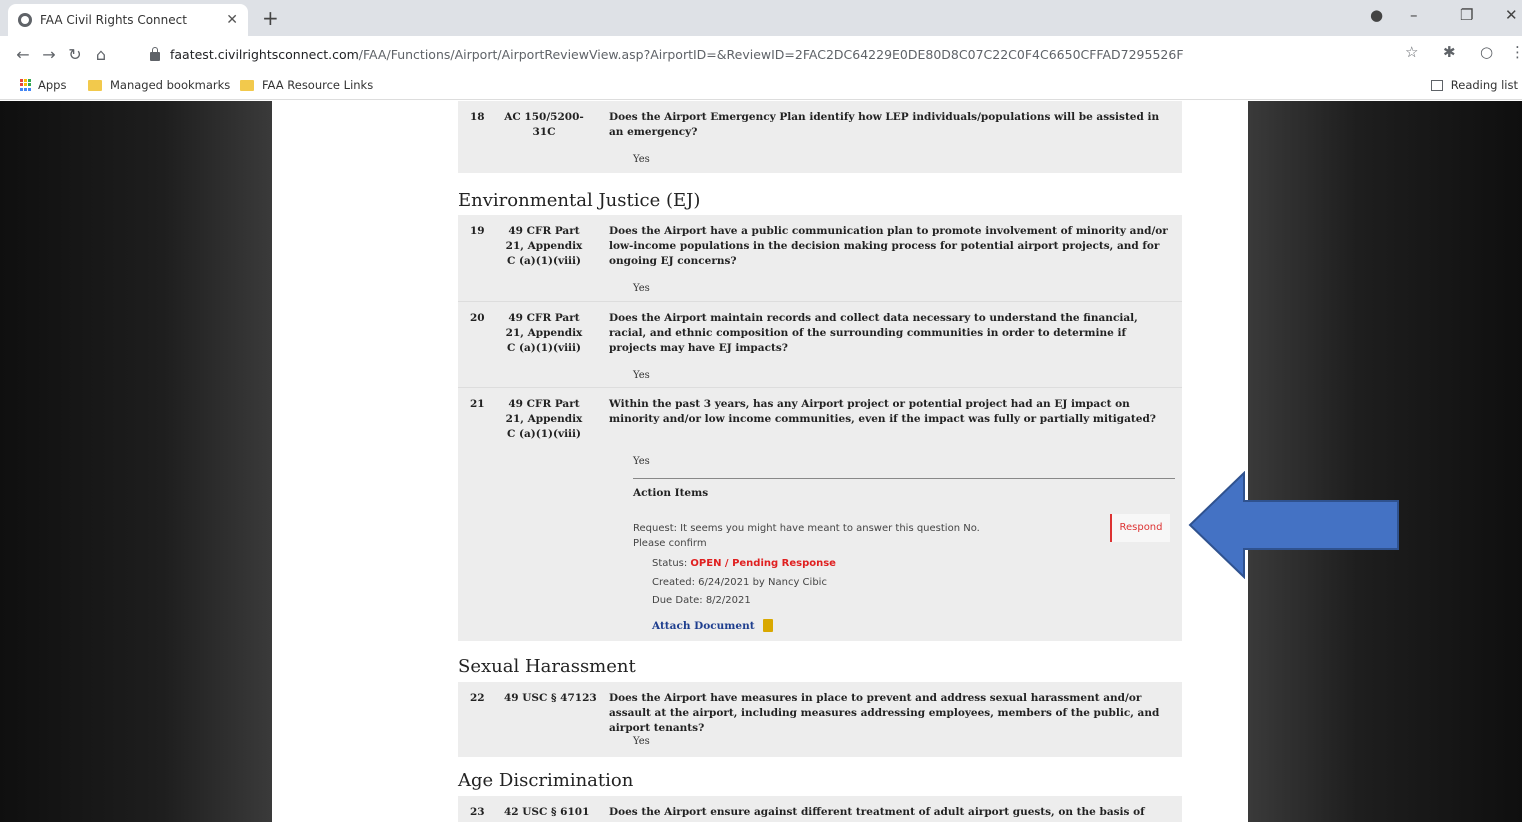 The image size is (1522, 822). I want to click on question-reference: 49 USC § 47123, so click(550, 698).